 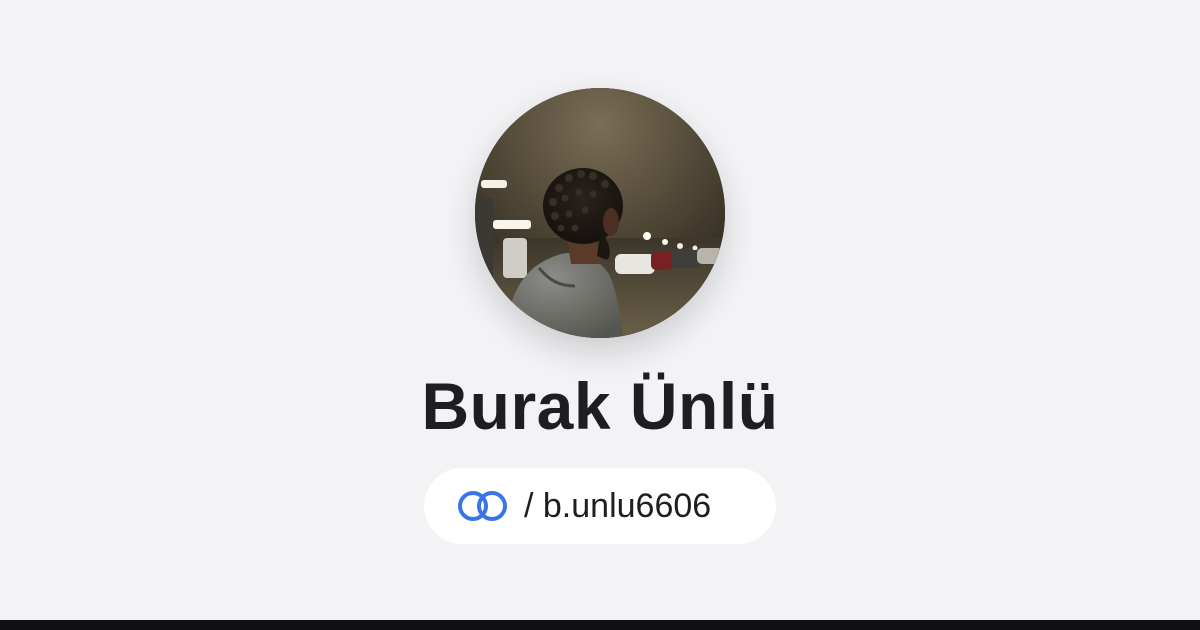 I want to click on linked-rings-icon, so click(x=482, y=506).